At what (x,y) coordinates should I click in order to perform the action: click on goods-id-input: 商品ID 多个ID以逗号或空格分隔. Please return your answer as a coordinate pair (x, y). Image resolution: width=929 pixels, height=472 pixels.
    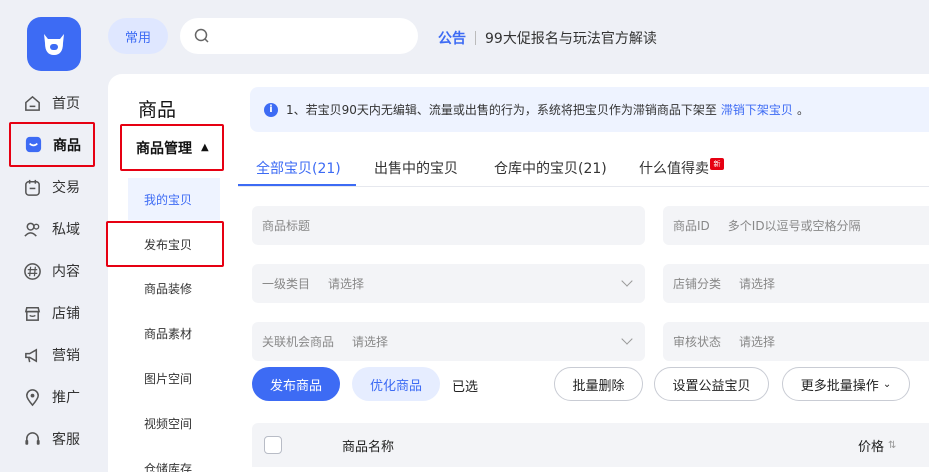
    Looking at the image, I should click on (796, 225).